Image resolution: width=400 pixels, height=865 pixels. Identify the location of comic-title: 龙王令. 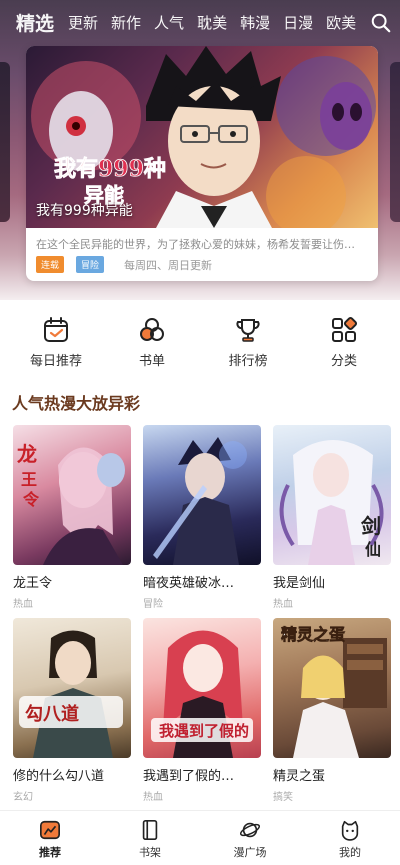
(33, 583).